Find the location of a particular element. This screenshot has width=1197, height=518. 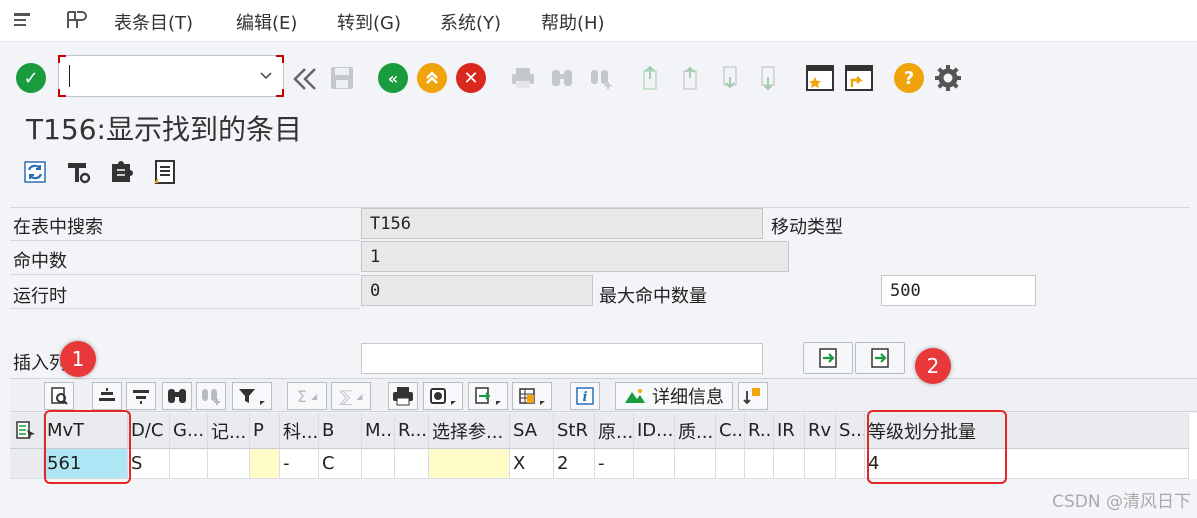

gear-icon is located at coordinates (948, 78).